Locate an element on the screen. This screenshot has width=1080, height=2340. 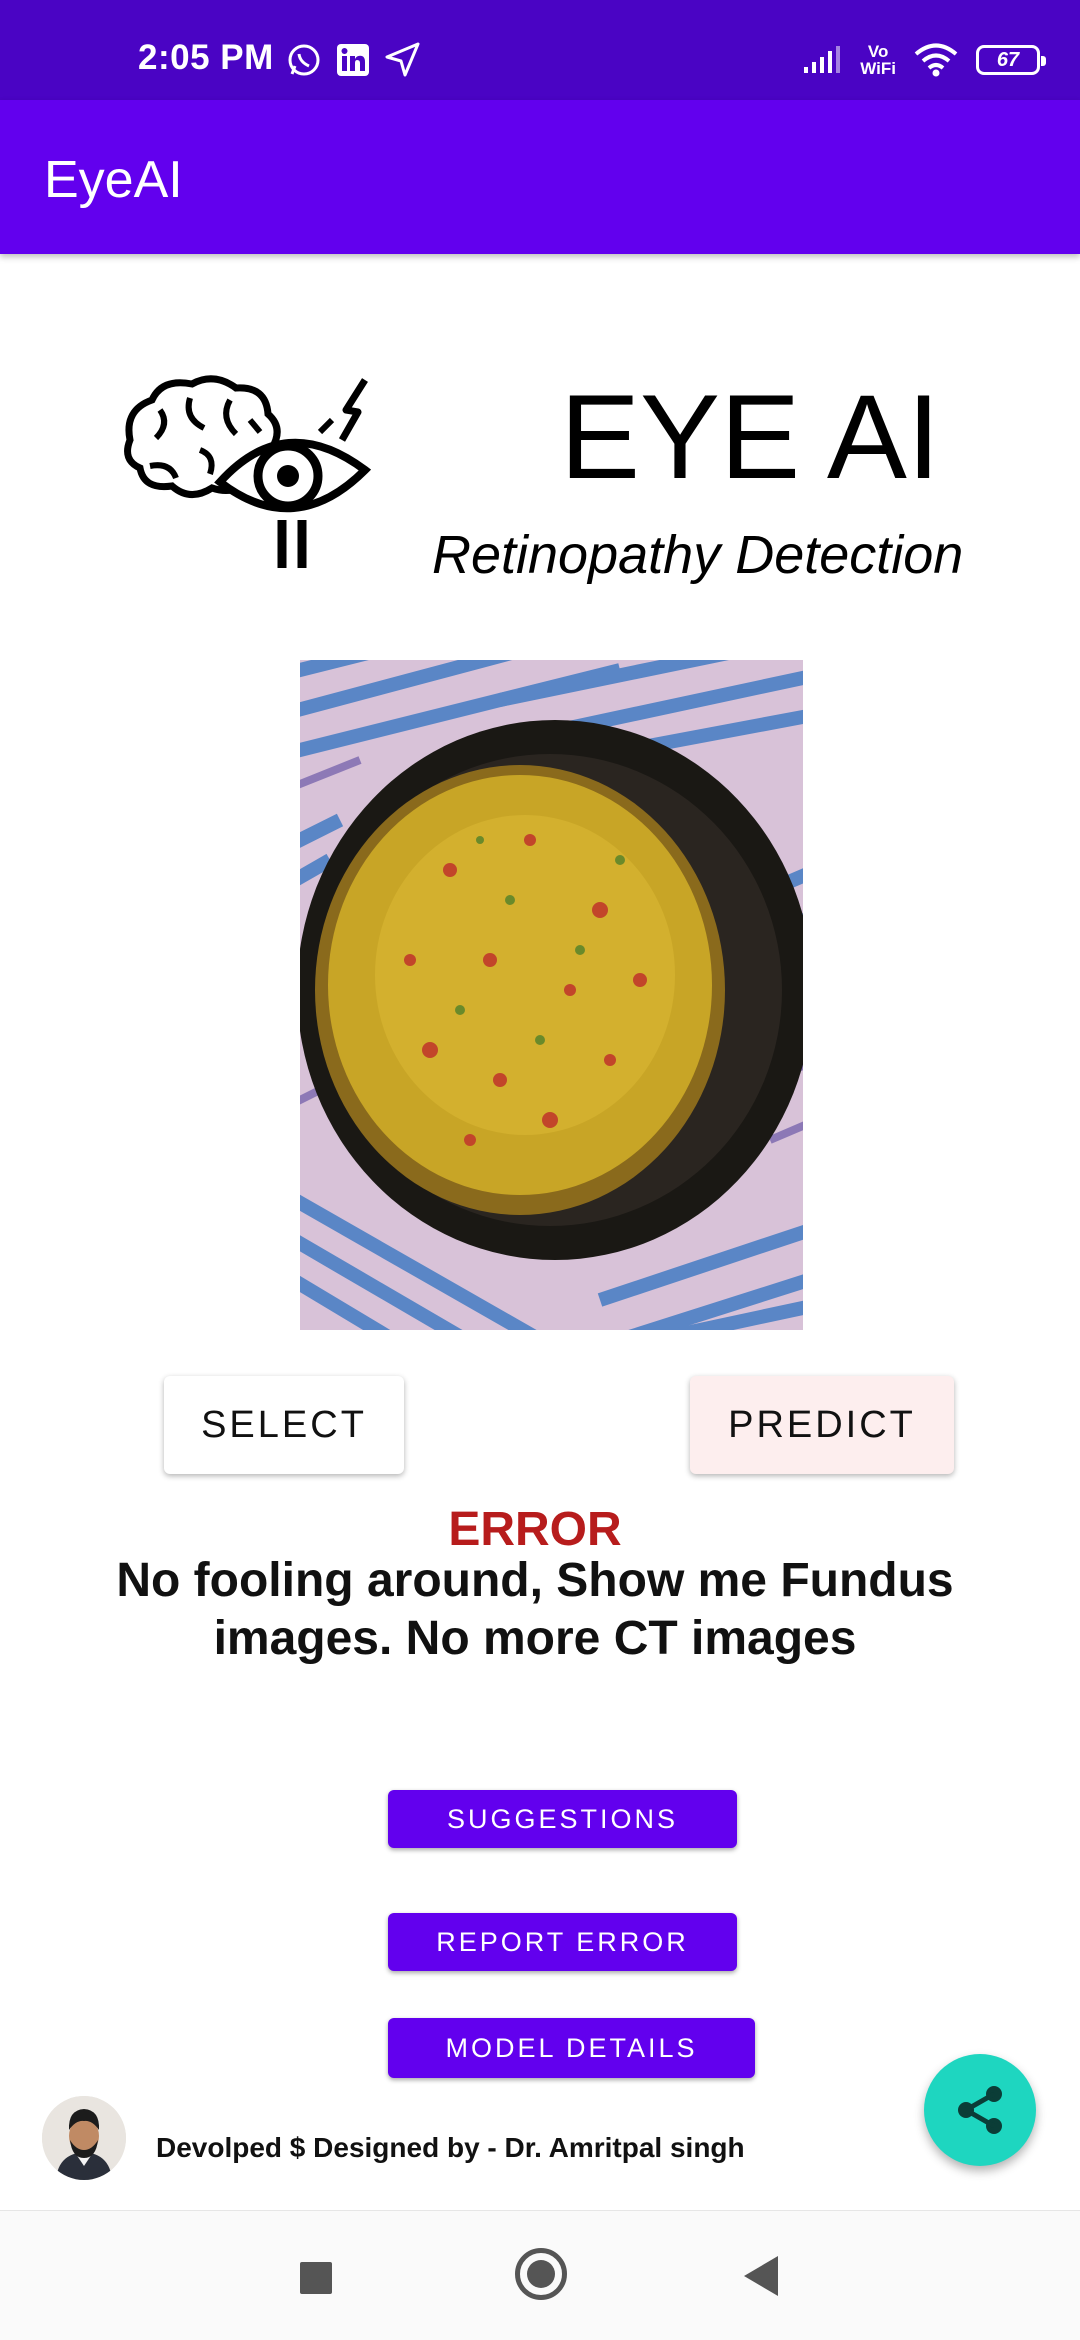
system-status-icons: Vo WiFi 67 is located at coordinates (924, 60).